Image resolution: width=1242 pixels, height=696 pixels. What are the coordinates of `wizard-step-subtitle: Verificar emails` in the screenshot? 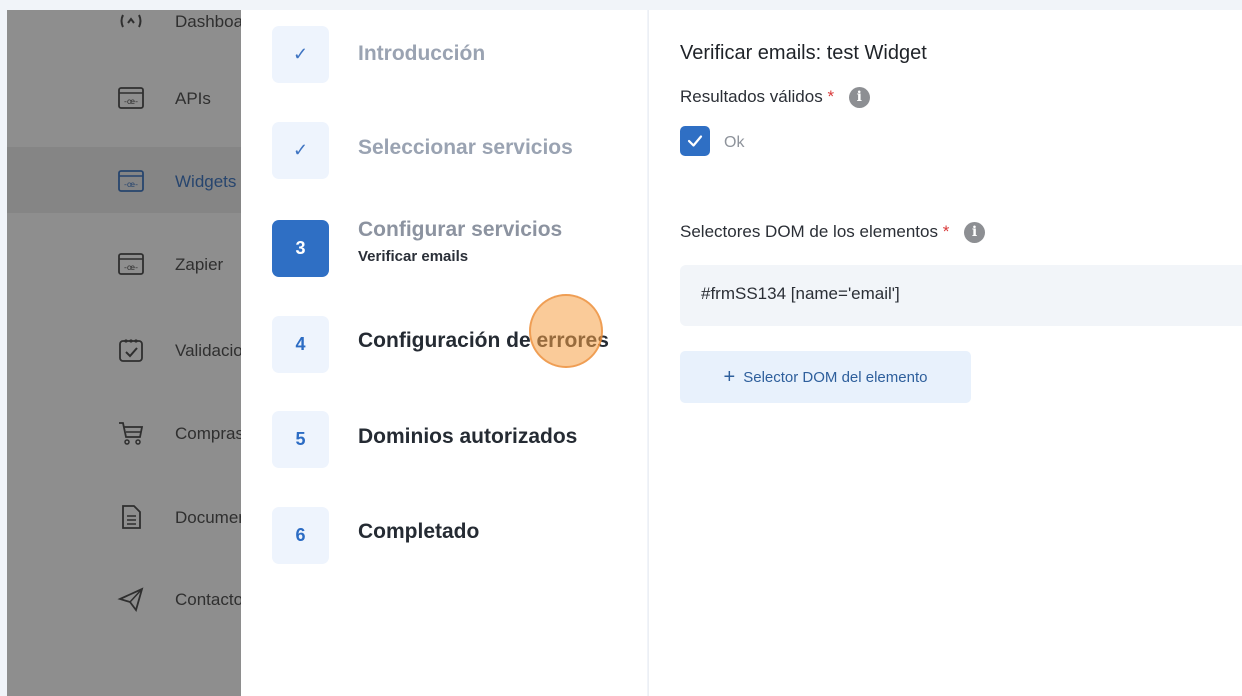 It's located at (413, 256).